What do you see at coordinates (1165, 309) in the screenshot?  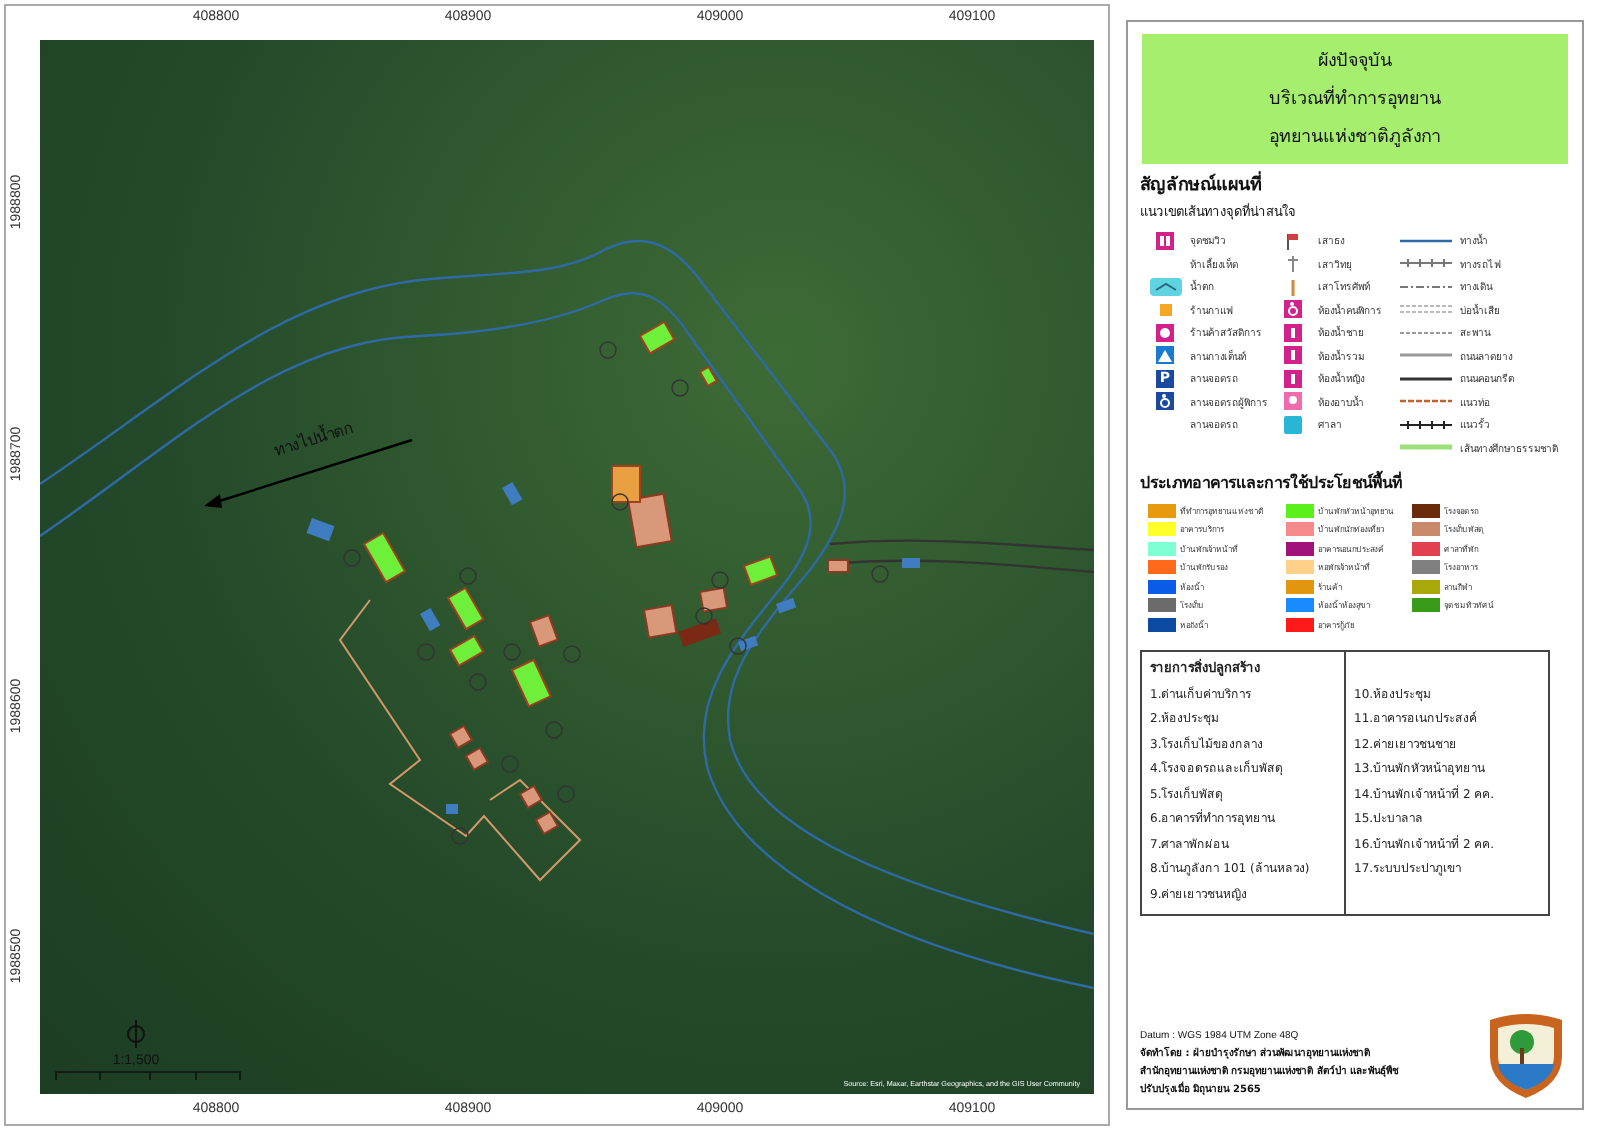 I see `cafe-icon` at bounding box center [1165, 309].